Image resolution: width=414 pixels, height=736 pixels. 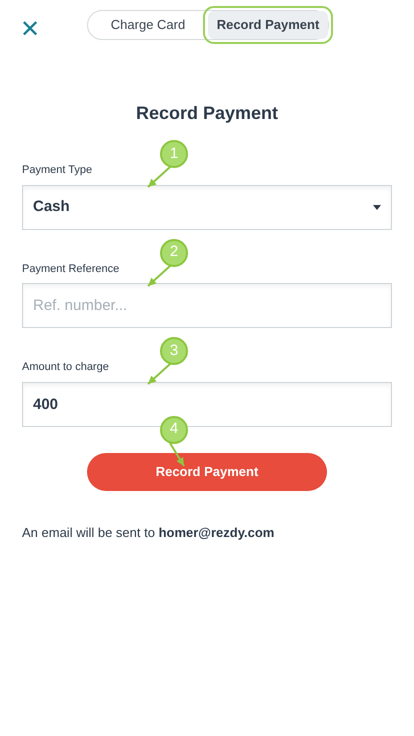 What do you see at coordinates (65, 367) in the screenshot?
I see `field-label: Amount to charge` at bounding box center [65, 367].